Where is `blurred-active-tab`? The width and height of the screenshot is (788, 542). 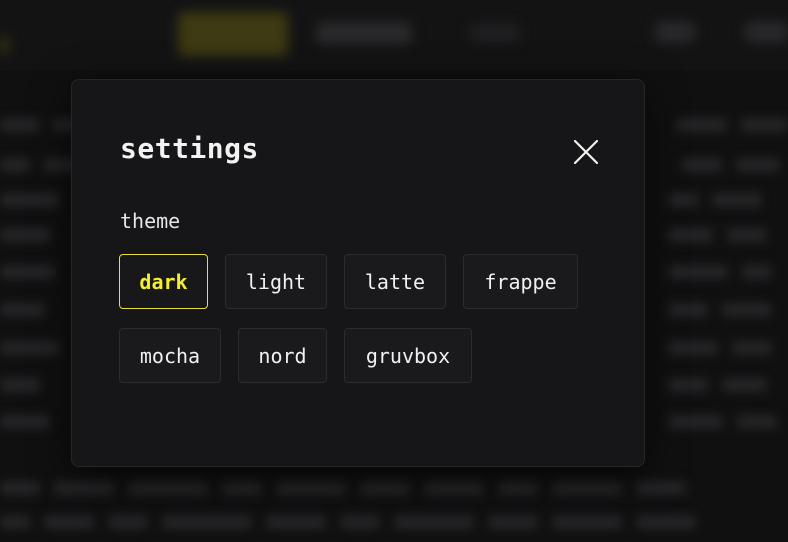
blurred-active-tab is located at coordinates (233, 34).